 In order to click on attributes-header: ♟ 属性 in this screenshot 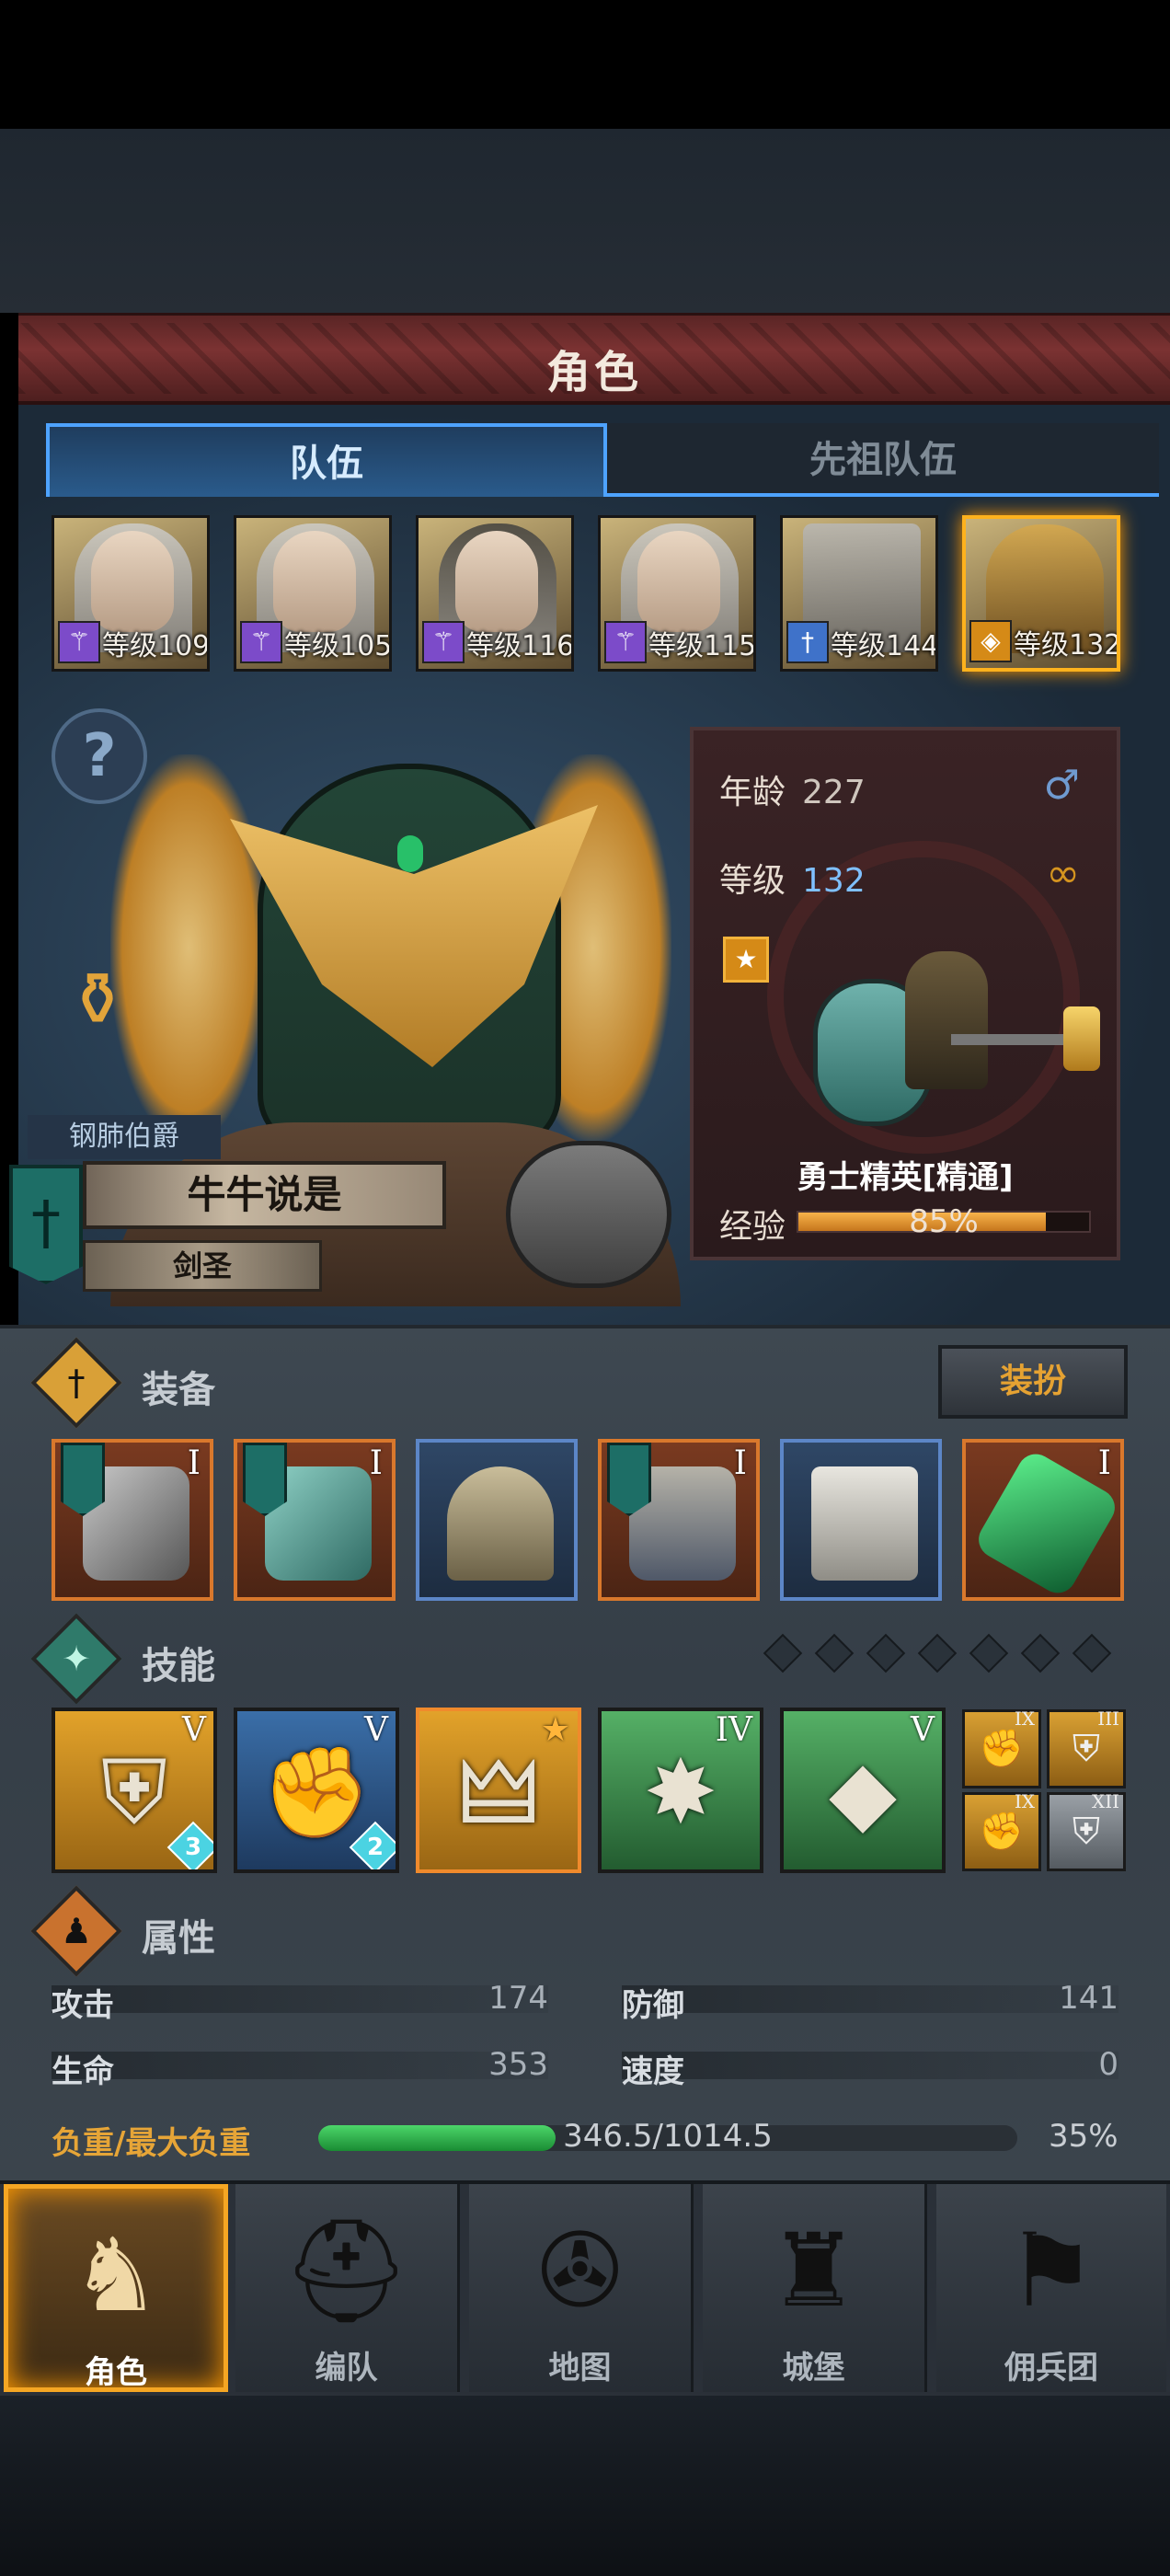, I will do `click(585, 1931)`.